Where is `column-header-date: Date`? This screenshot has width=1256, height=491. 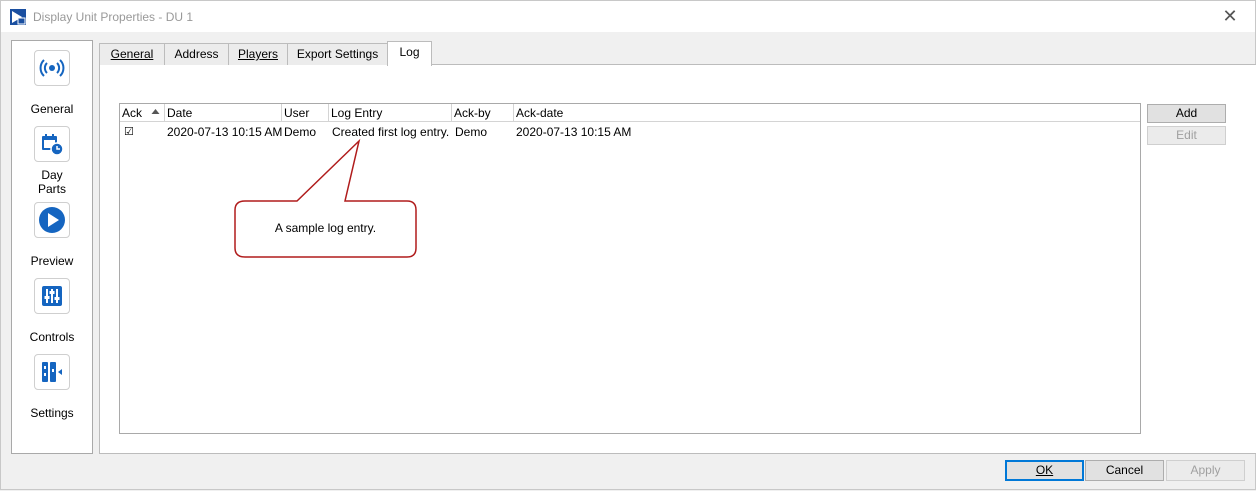
column-header-date: Date is located at coordinates (223, 113).